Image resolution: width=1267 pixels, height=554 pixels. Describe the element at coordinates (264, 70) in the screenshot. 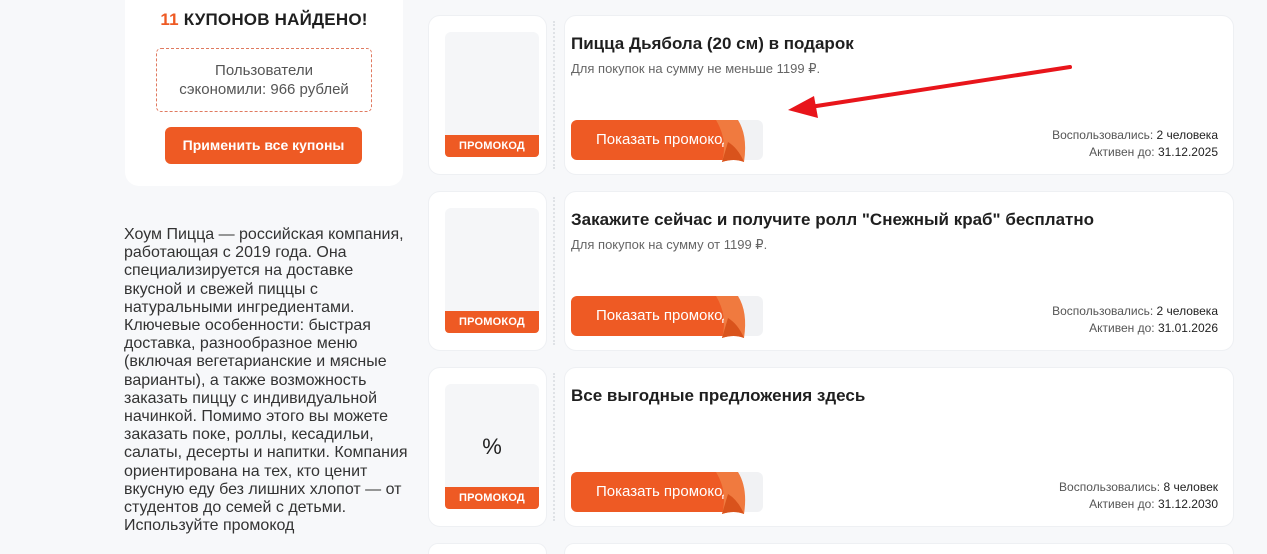

I see `savings-line-1: Пользователи` at that location.